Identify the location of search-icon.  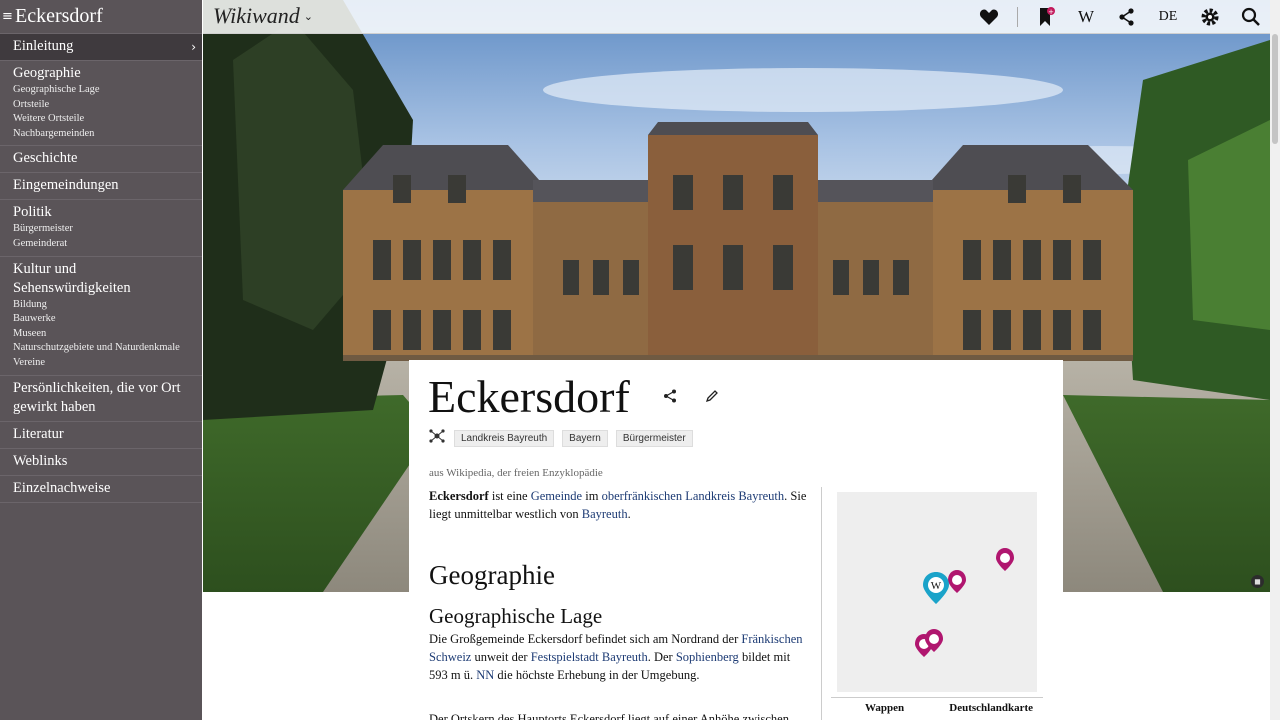
(1251, 17).